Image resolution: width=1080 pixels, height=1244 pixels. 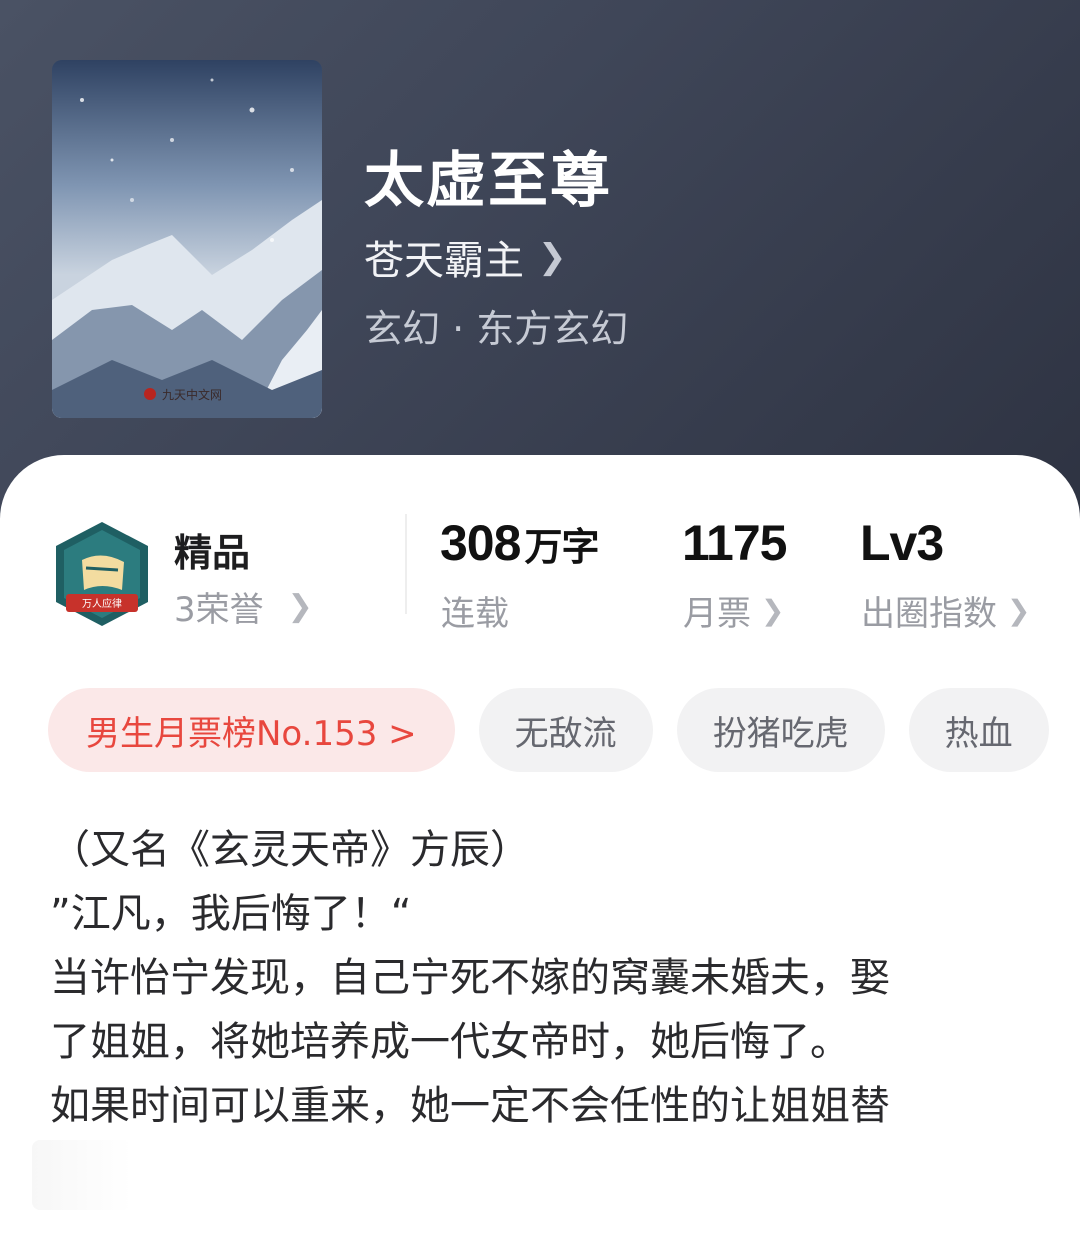 I want to click on monthly-votes-value: 1175, so click(x=734, y=543).